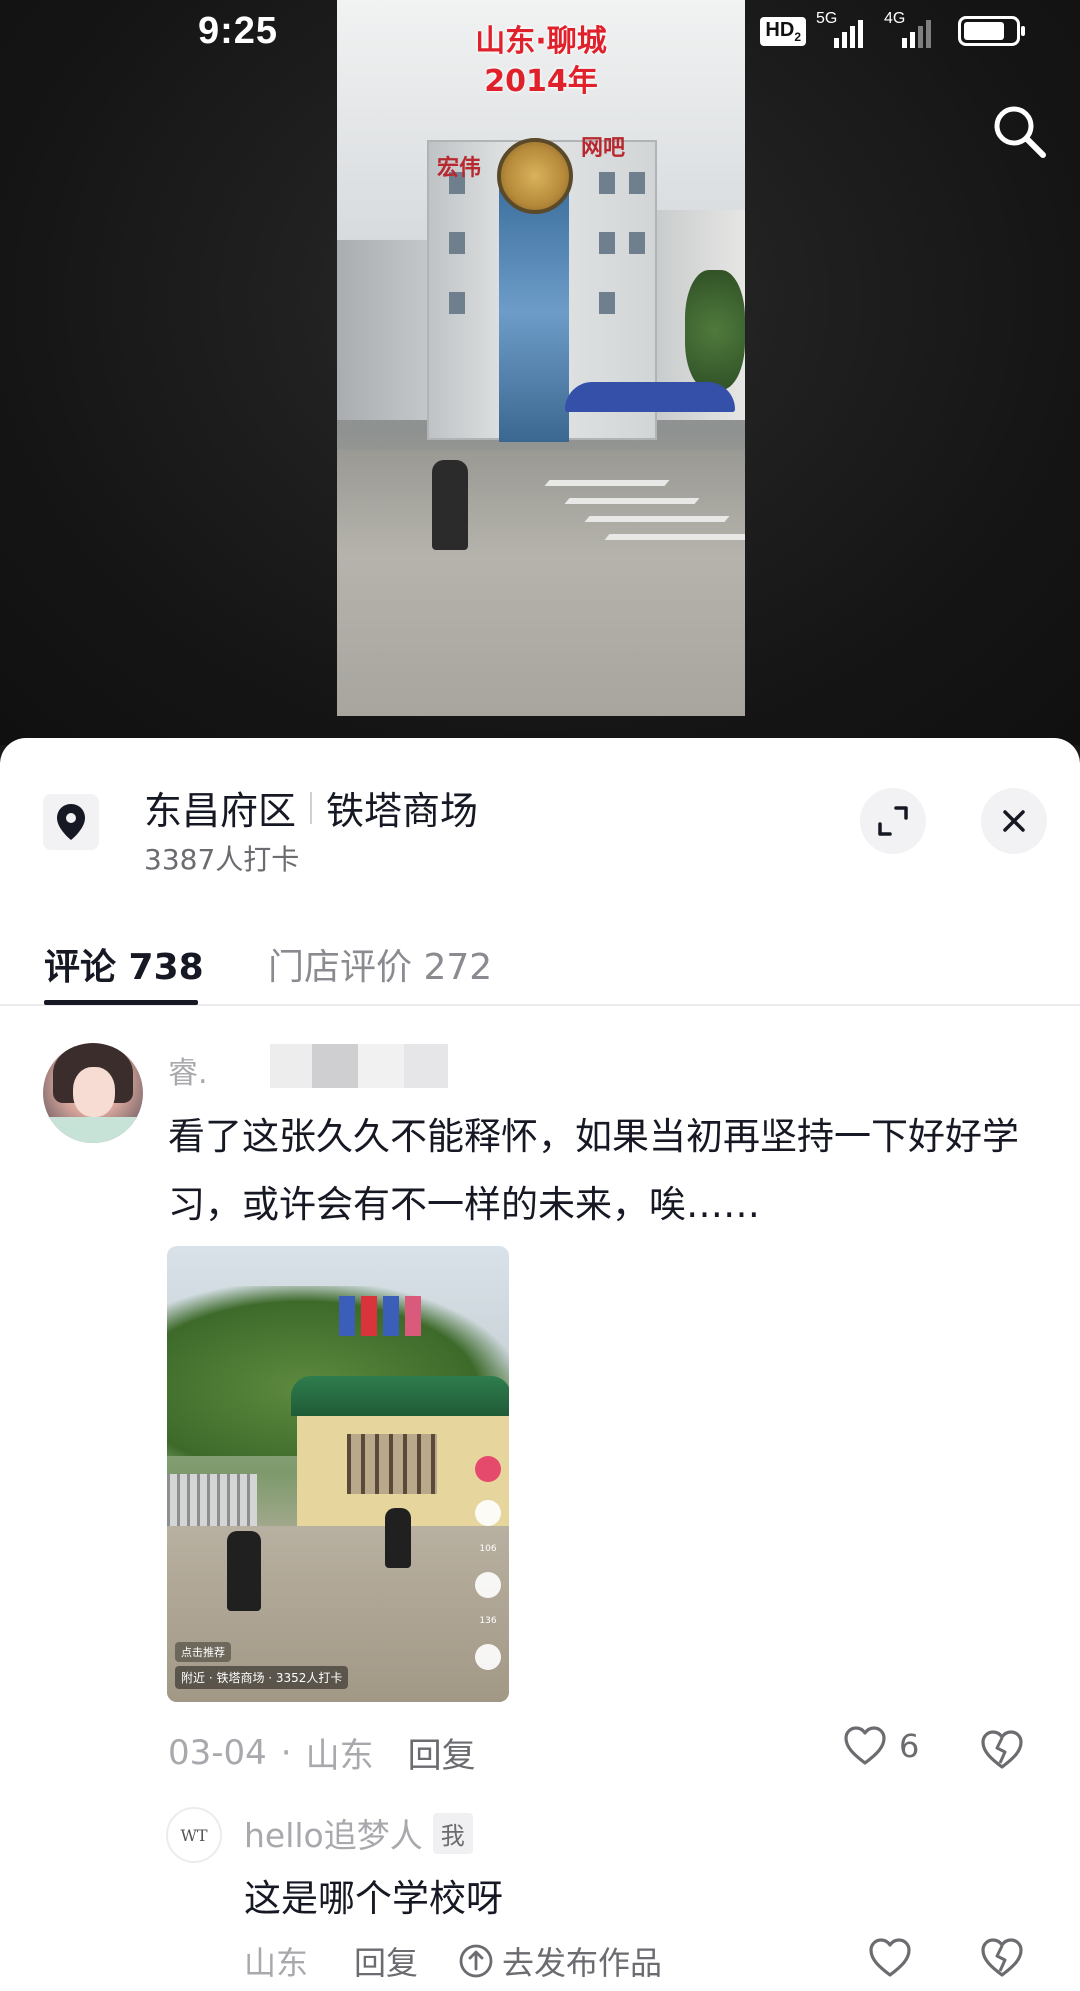  What do you see at coordinates (387, 330) in the screenshot?
I see `video-left-building` at bounding box center [387, 330].